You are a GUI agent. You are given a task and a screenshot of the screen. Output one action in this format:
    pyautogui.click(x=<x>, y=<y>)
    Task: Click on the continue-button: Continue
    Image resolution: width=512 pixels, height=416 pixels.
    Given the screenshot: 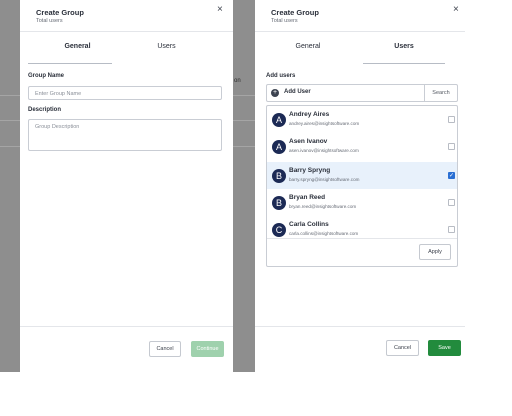 What is the action you would take?
    pyautogui.click(x=207, y=349)
    